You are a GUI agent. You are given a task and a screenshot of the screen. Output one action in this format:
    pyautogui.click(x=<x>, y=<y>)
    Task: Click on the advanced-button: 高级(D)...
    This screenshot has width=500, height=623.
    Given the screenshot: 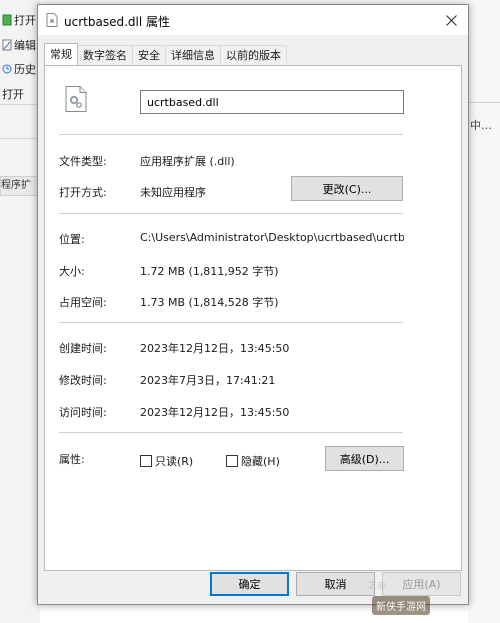 What is the action you would take?
    pyautogui.click(x=364, y=458)
    